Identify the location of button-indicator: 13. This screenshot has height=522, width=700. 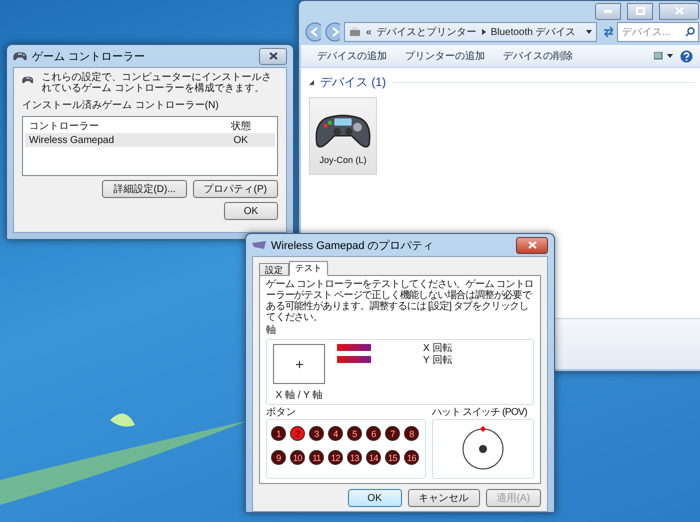
(354, 457).